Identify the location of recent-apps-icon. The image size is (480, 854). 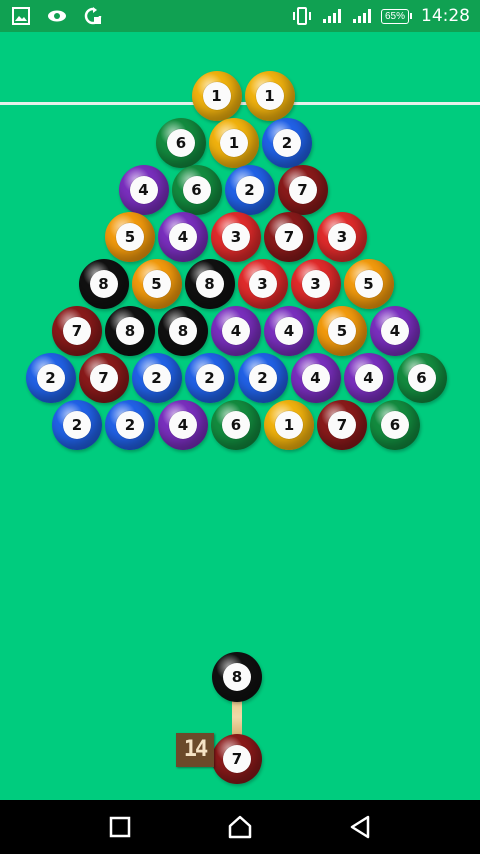
(120, 827).